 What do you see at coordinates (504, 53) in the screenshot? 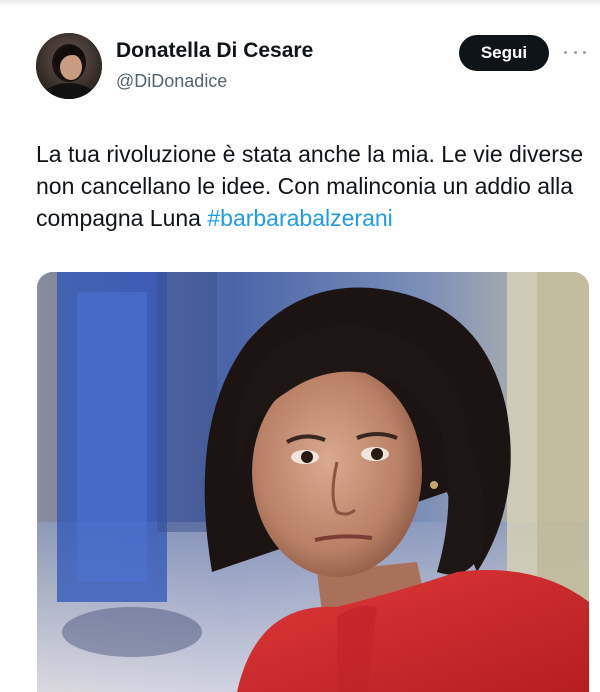
I see `follow-button: Segui` at bounding box center [504, 53].